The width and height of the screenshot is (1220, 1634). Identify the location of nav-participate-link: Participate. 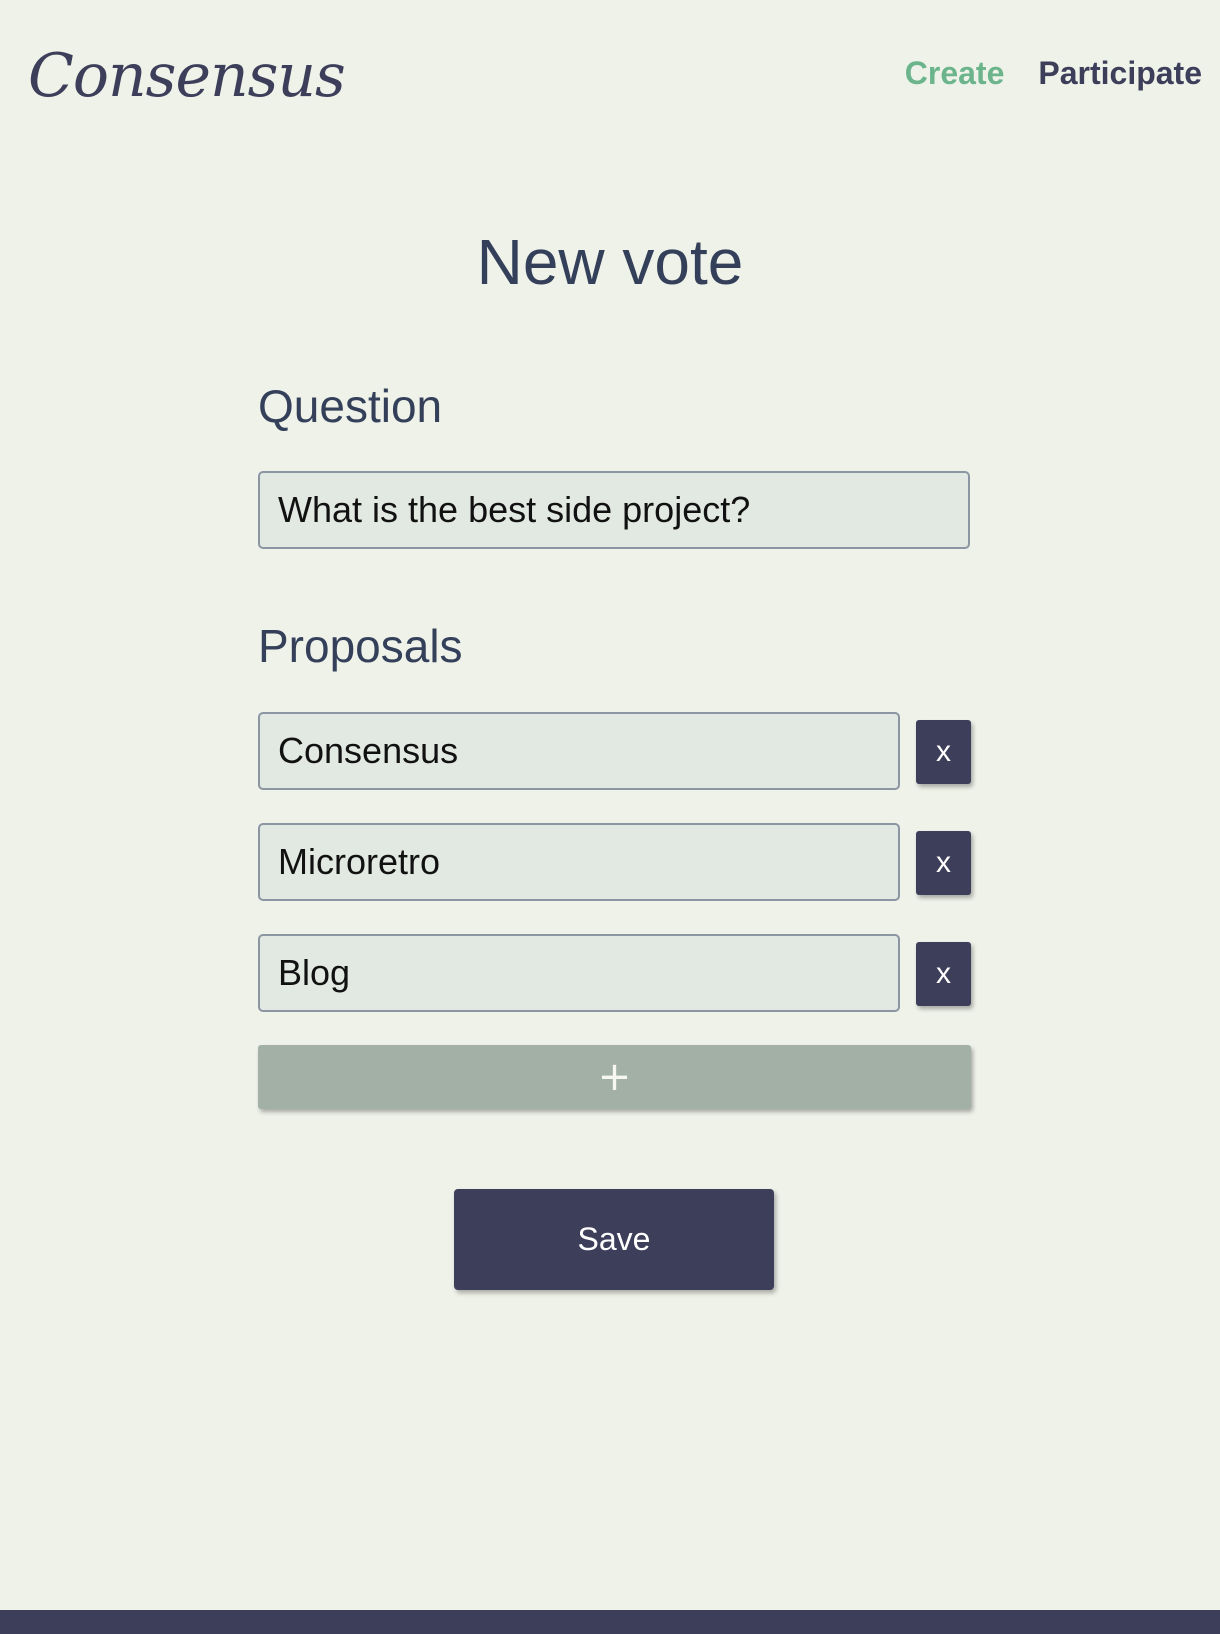
(1120, 73).